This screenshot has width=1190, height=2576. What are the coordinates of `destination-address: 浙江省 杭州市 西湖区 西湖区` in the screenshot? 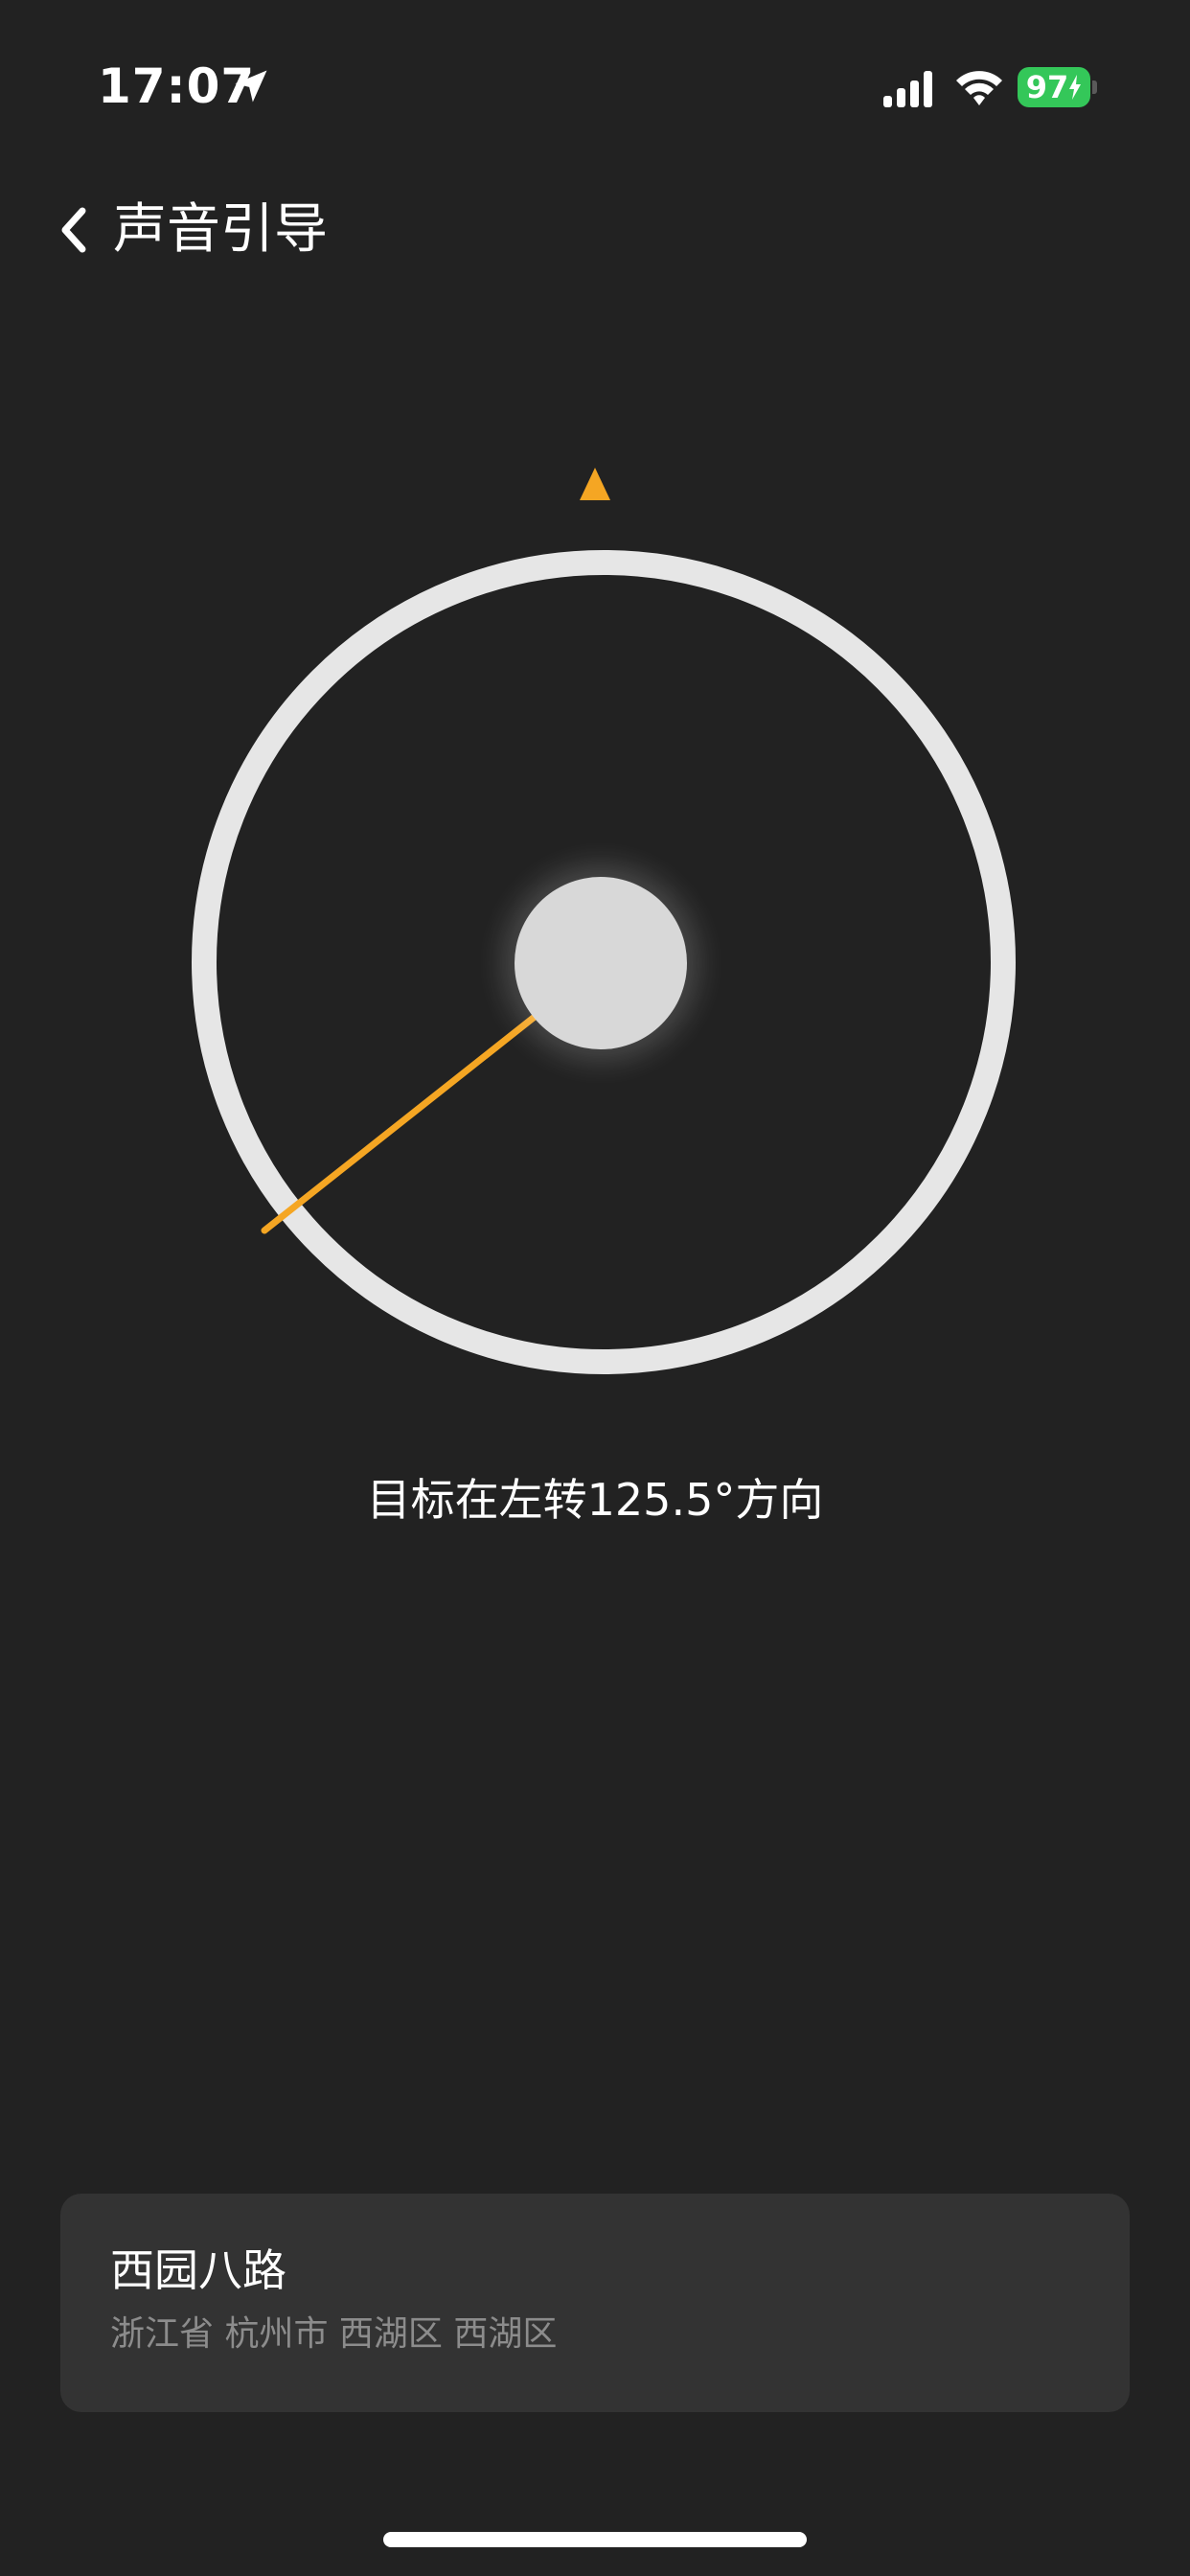 It's located at (334, 2334).